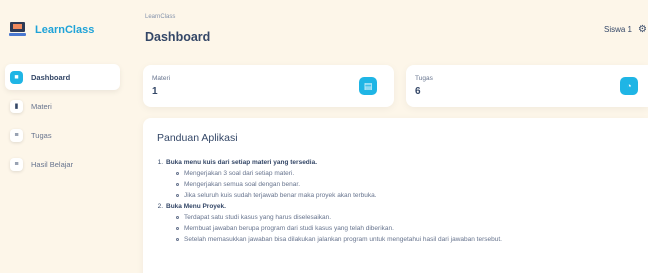  What do you see at coordinates (527, 86) in the screenshot?
I see `stat-card-tugas: Tugas 6 ◔` at bounding box center [527, 86].